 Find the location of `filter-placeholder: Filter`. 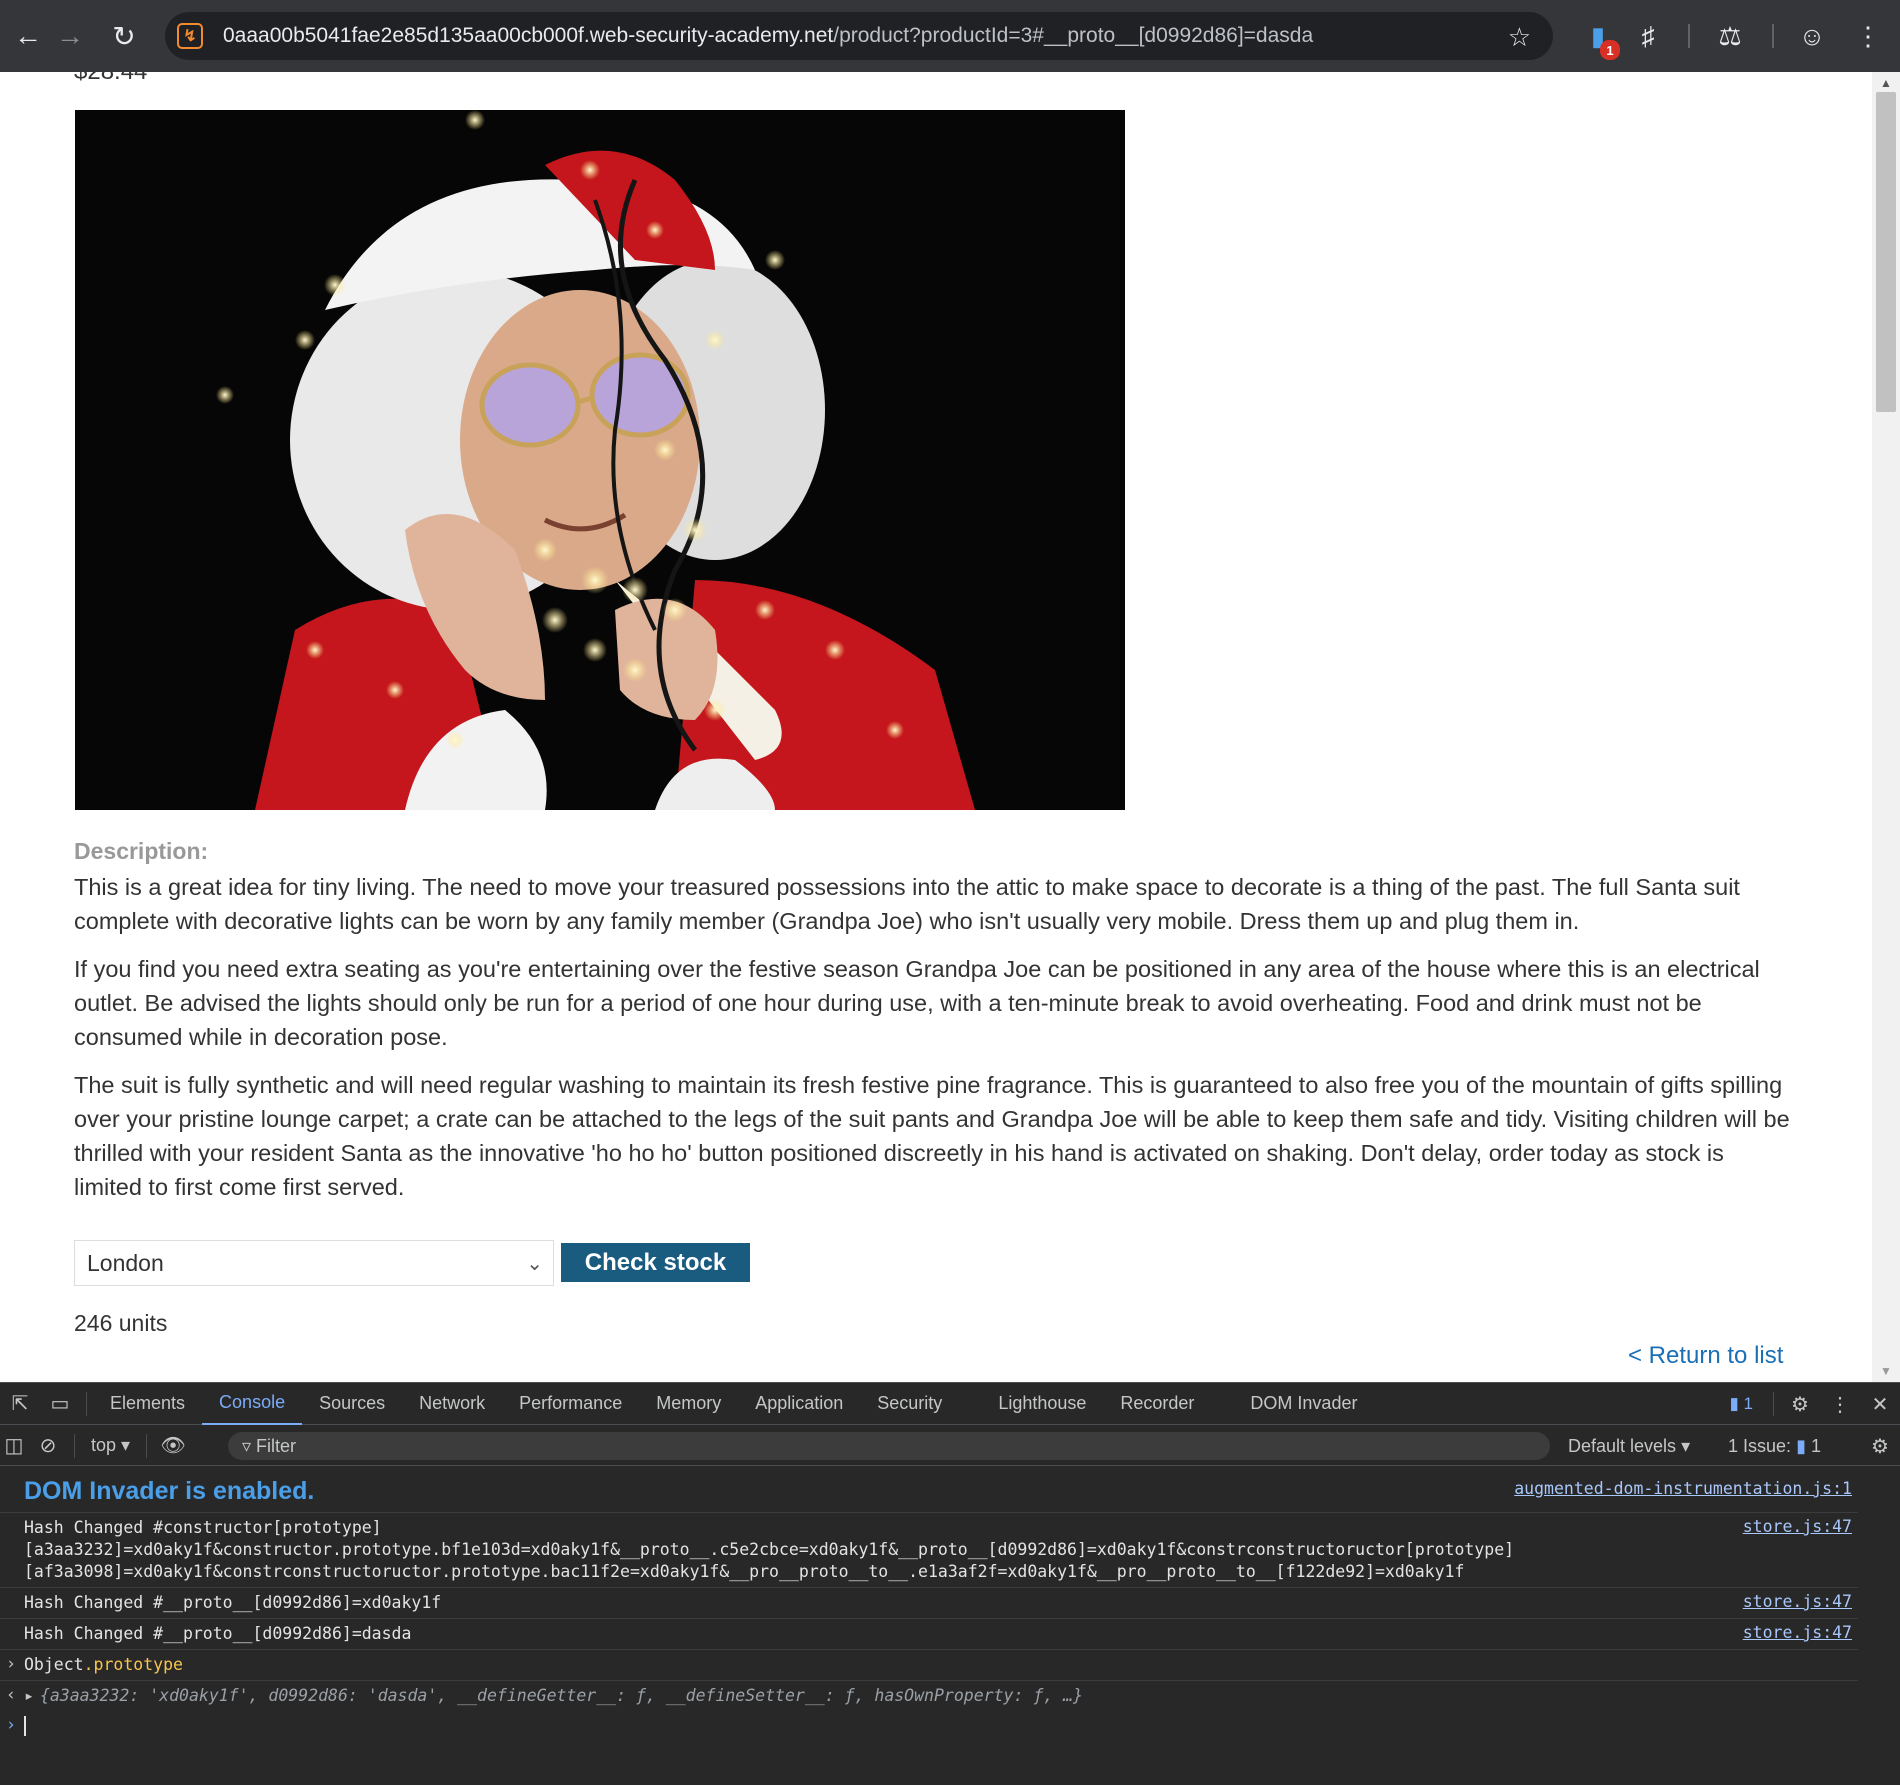

filter-placeholder: Filter is located at coordinates (276, 1445).